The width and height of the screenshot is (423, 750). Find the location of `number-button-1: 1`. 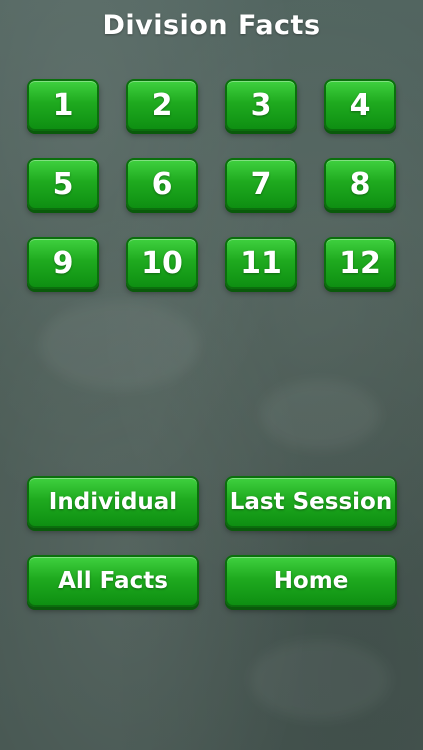

number-button-1: 1 is located at coordinates (63, 105).